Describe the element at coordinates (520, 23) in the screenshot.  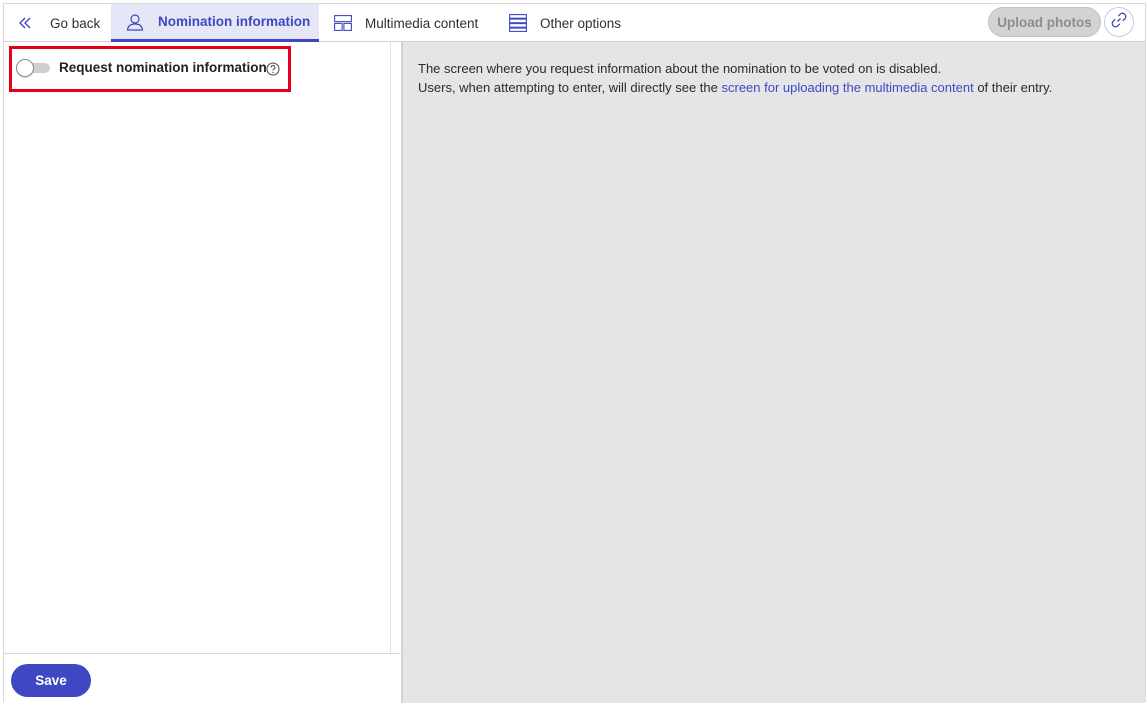
I see `list-icon` at that location.